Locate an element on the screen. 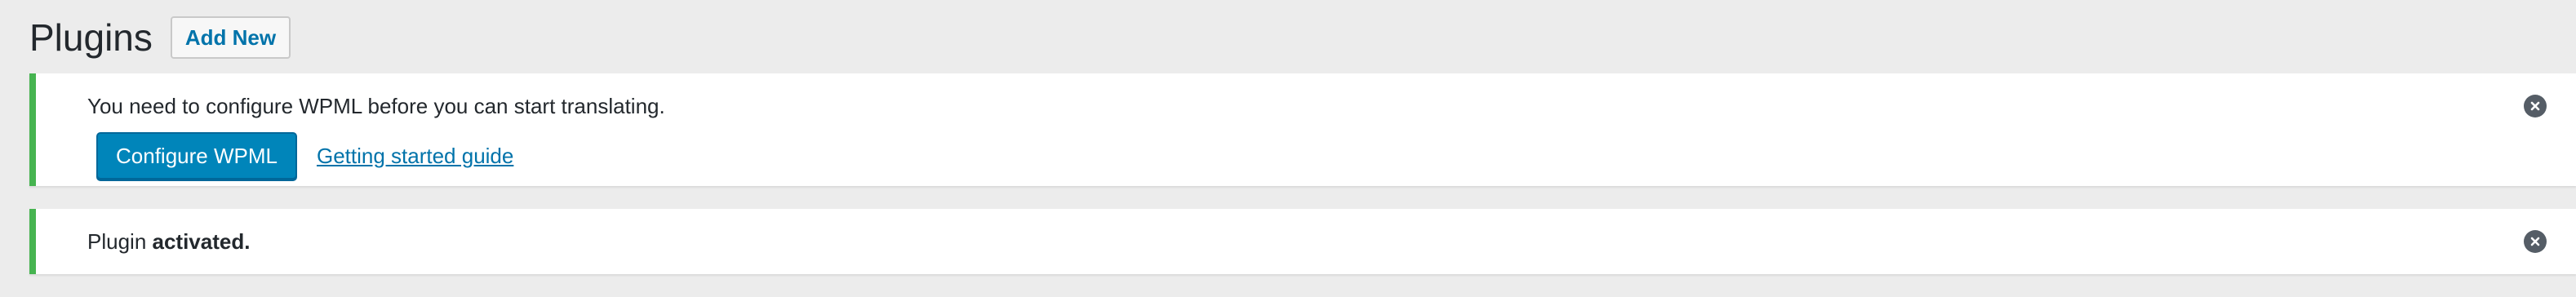  dismiss-wpml-notice-button is located at coordinates (2535, 106).